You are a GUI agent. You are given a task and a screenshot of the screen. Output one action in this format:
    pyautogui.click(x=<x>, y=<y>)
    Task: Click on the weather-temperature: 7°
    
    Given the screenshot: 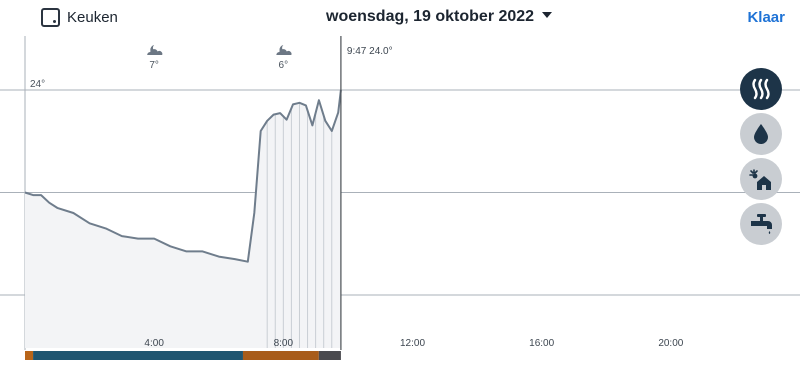 What is the action you would take?
    pyautogui.click(x=154, y=65)
    